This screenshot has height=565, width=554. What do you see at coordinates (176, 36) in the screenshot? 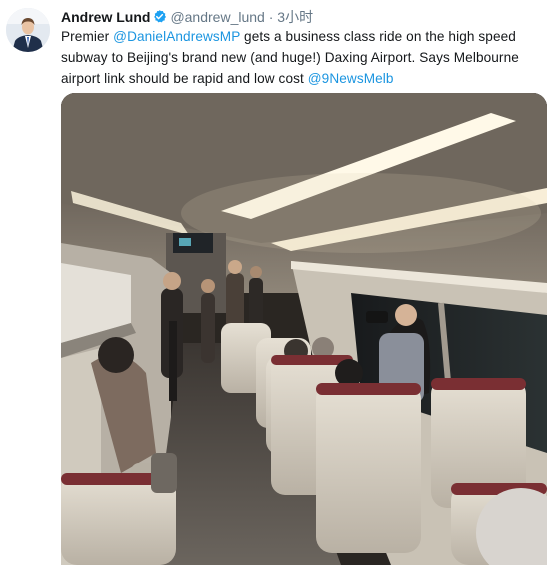
I see `mention-link: @DanielAndrewsMP` at bounding box center [176, 36].